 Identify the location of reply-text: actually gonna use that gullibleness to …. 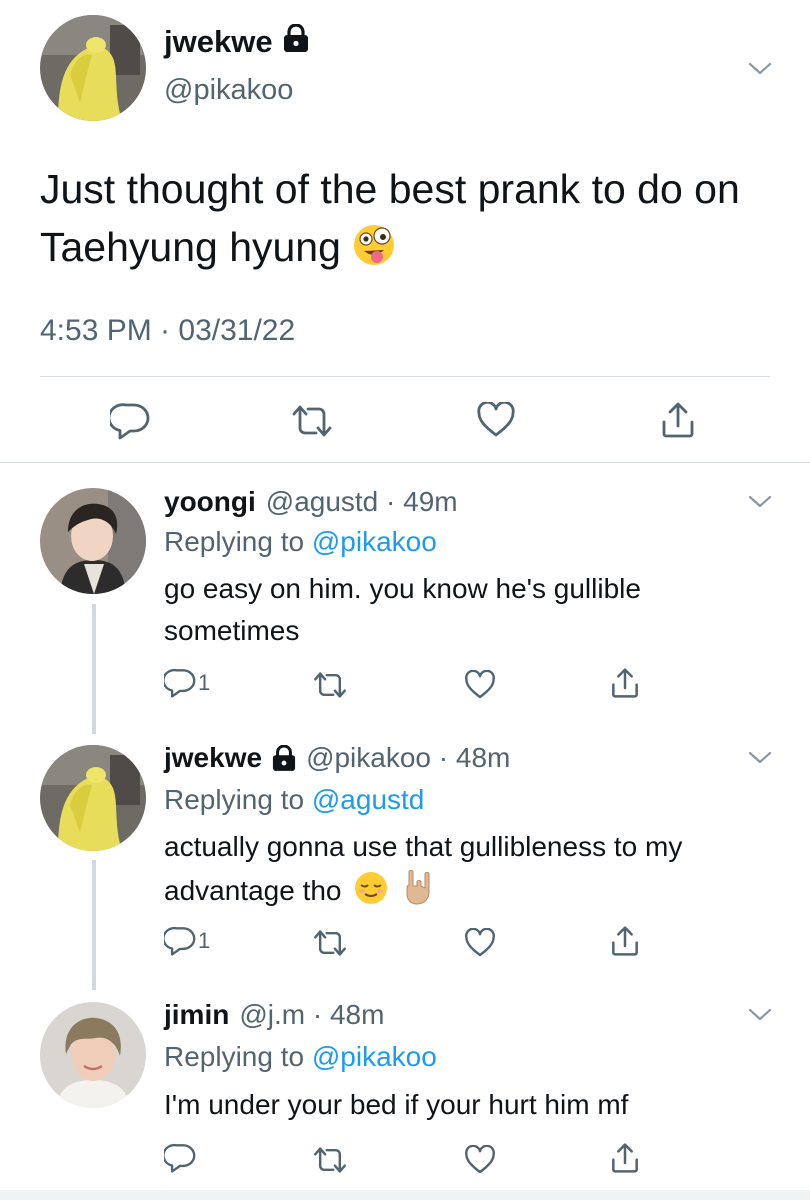
(469, 872).